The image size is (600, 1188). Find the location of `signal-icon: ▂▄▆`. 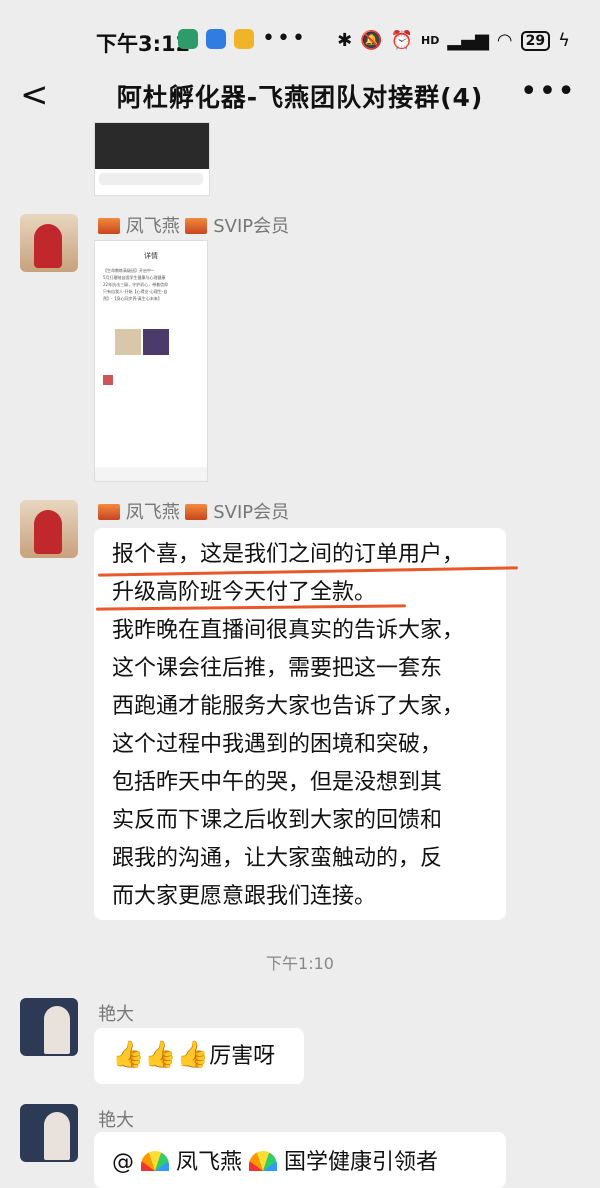

signal-icon: ▂▄▆ is located at coordinates (468, 40).